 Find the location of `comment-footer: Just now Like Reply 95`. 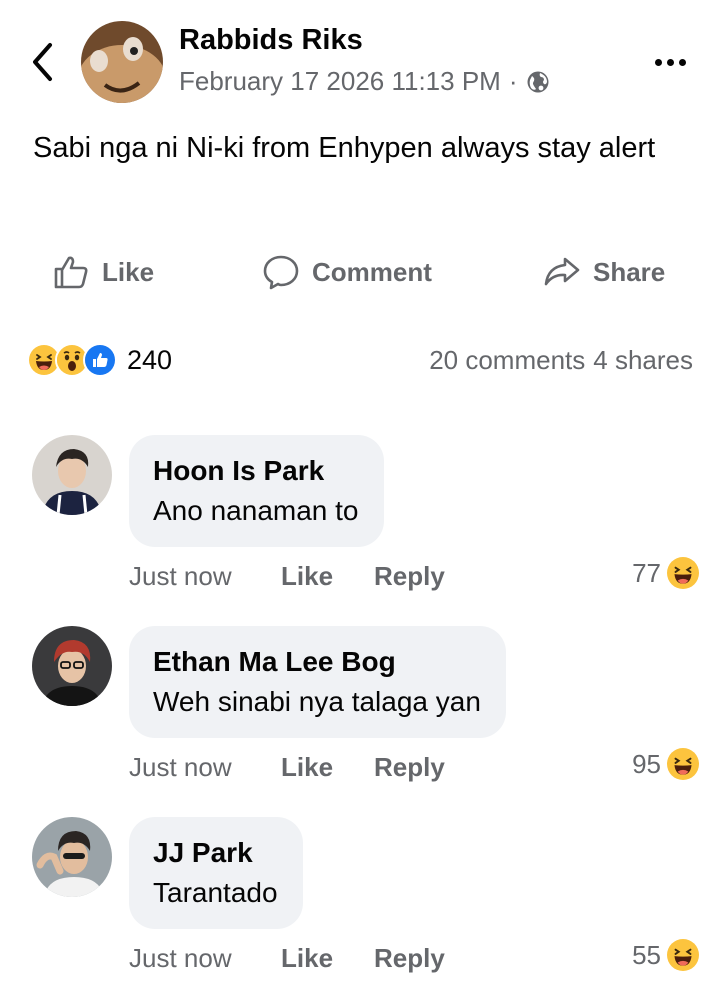

comment-footer: Just now Like Reply 95 is located at coordinates (414, 767).